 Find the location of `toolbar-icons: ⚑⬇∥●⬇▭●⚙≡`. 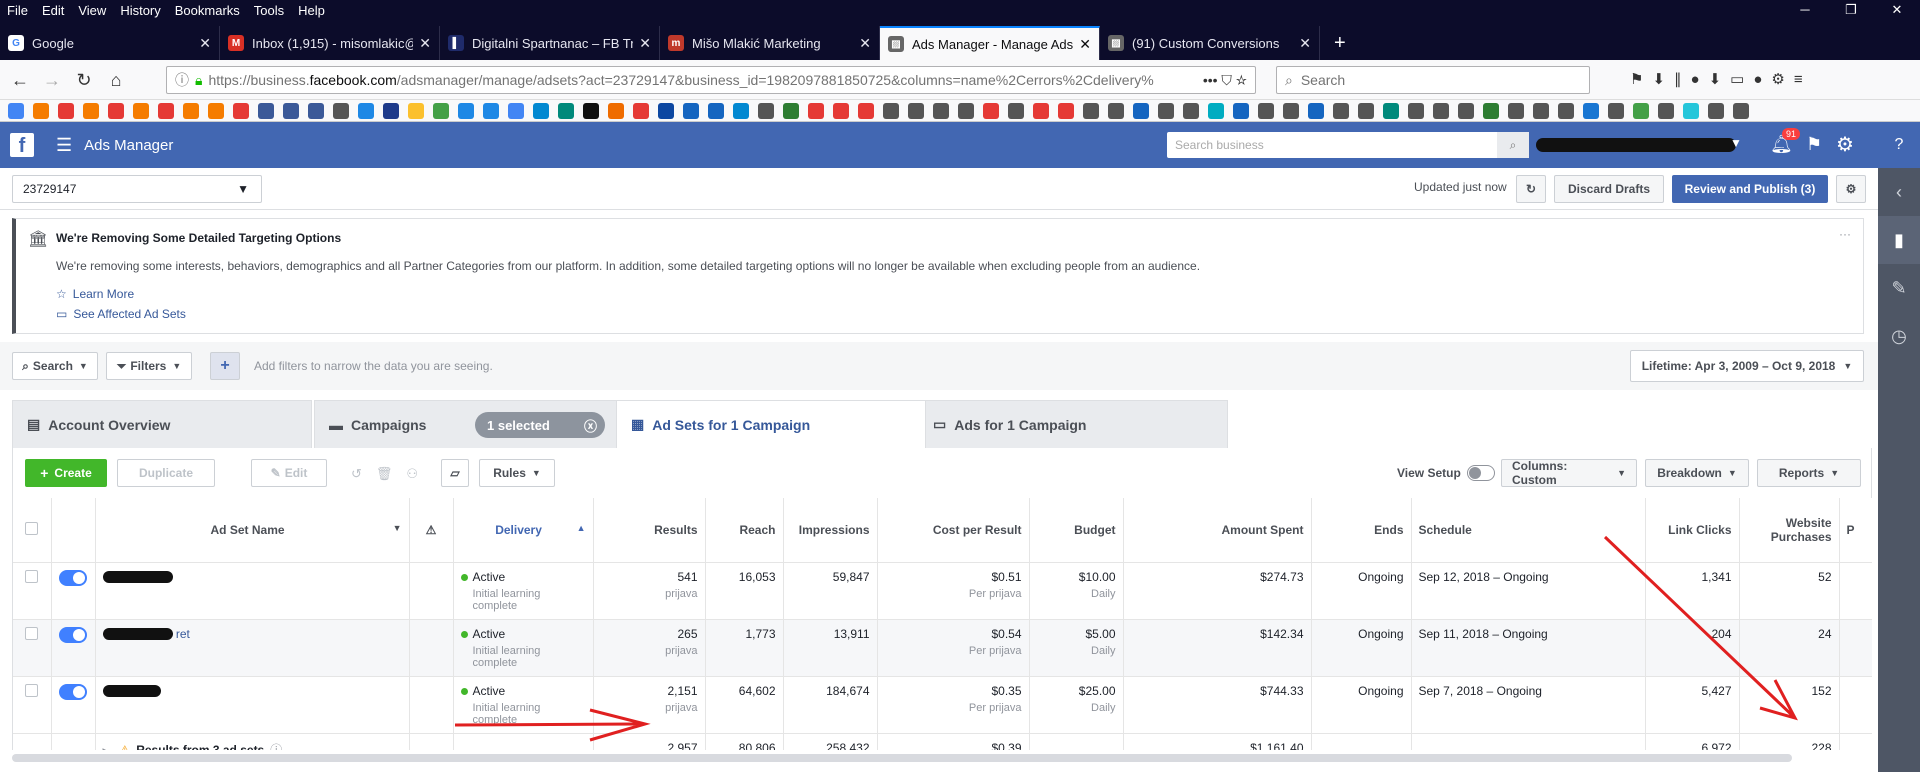

toolbar-icons: ⚑⬇∥●⬇▭●⚙≡ is located at coordinates (1721, 79).